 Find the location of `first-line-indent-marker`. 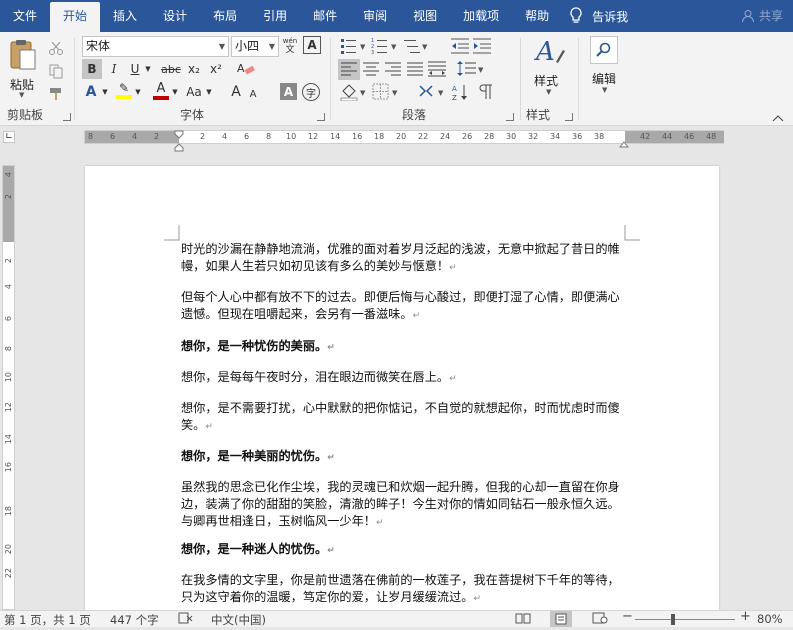

first-line-indent-marker is located at coordinates (179, 141).